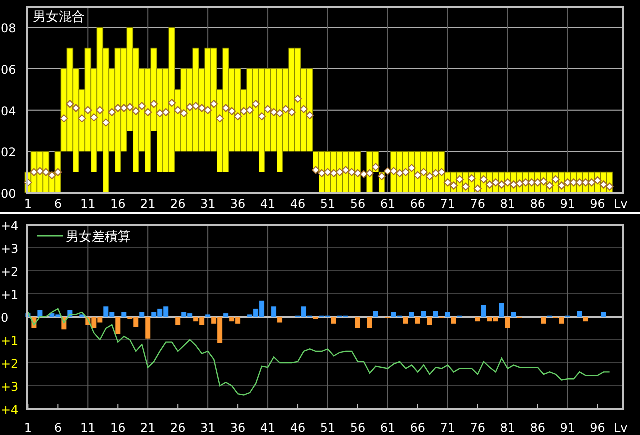 The width and height of the screenshot is (640, 435). I want to click on axis-label: 02, so click(8, 153).